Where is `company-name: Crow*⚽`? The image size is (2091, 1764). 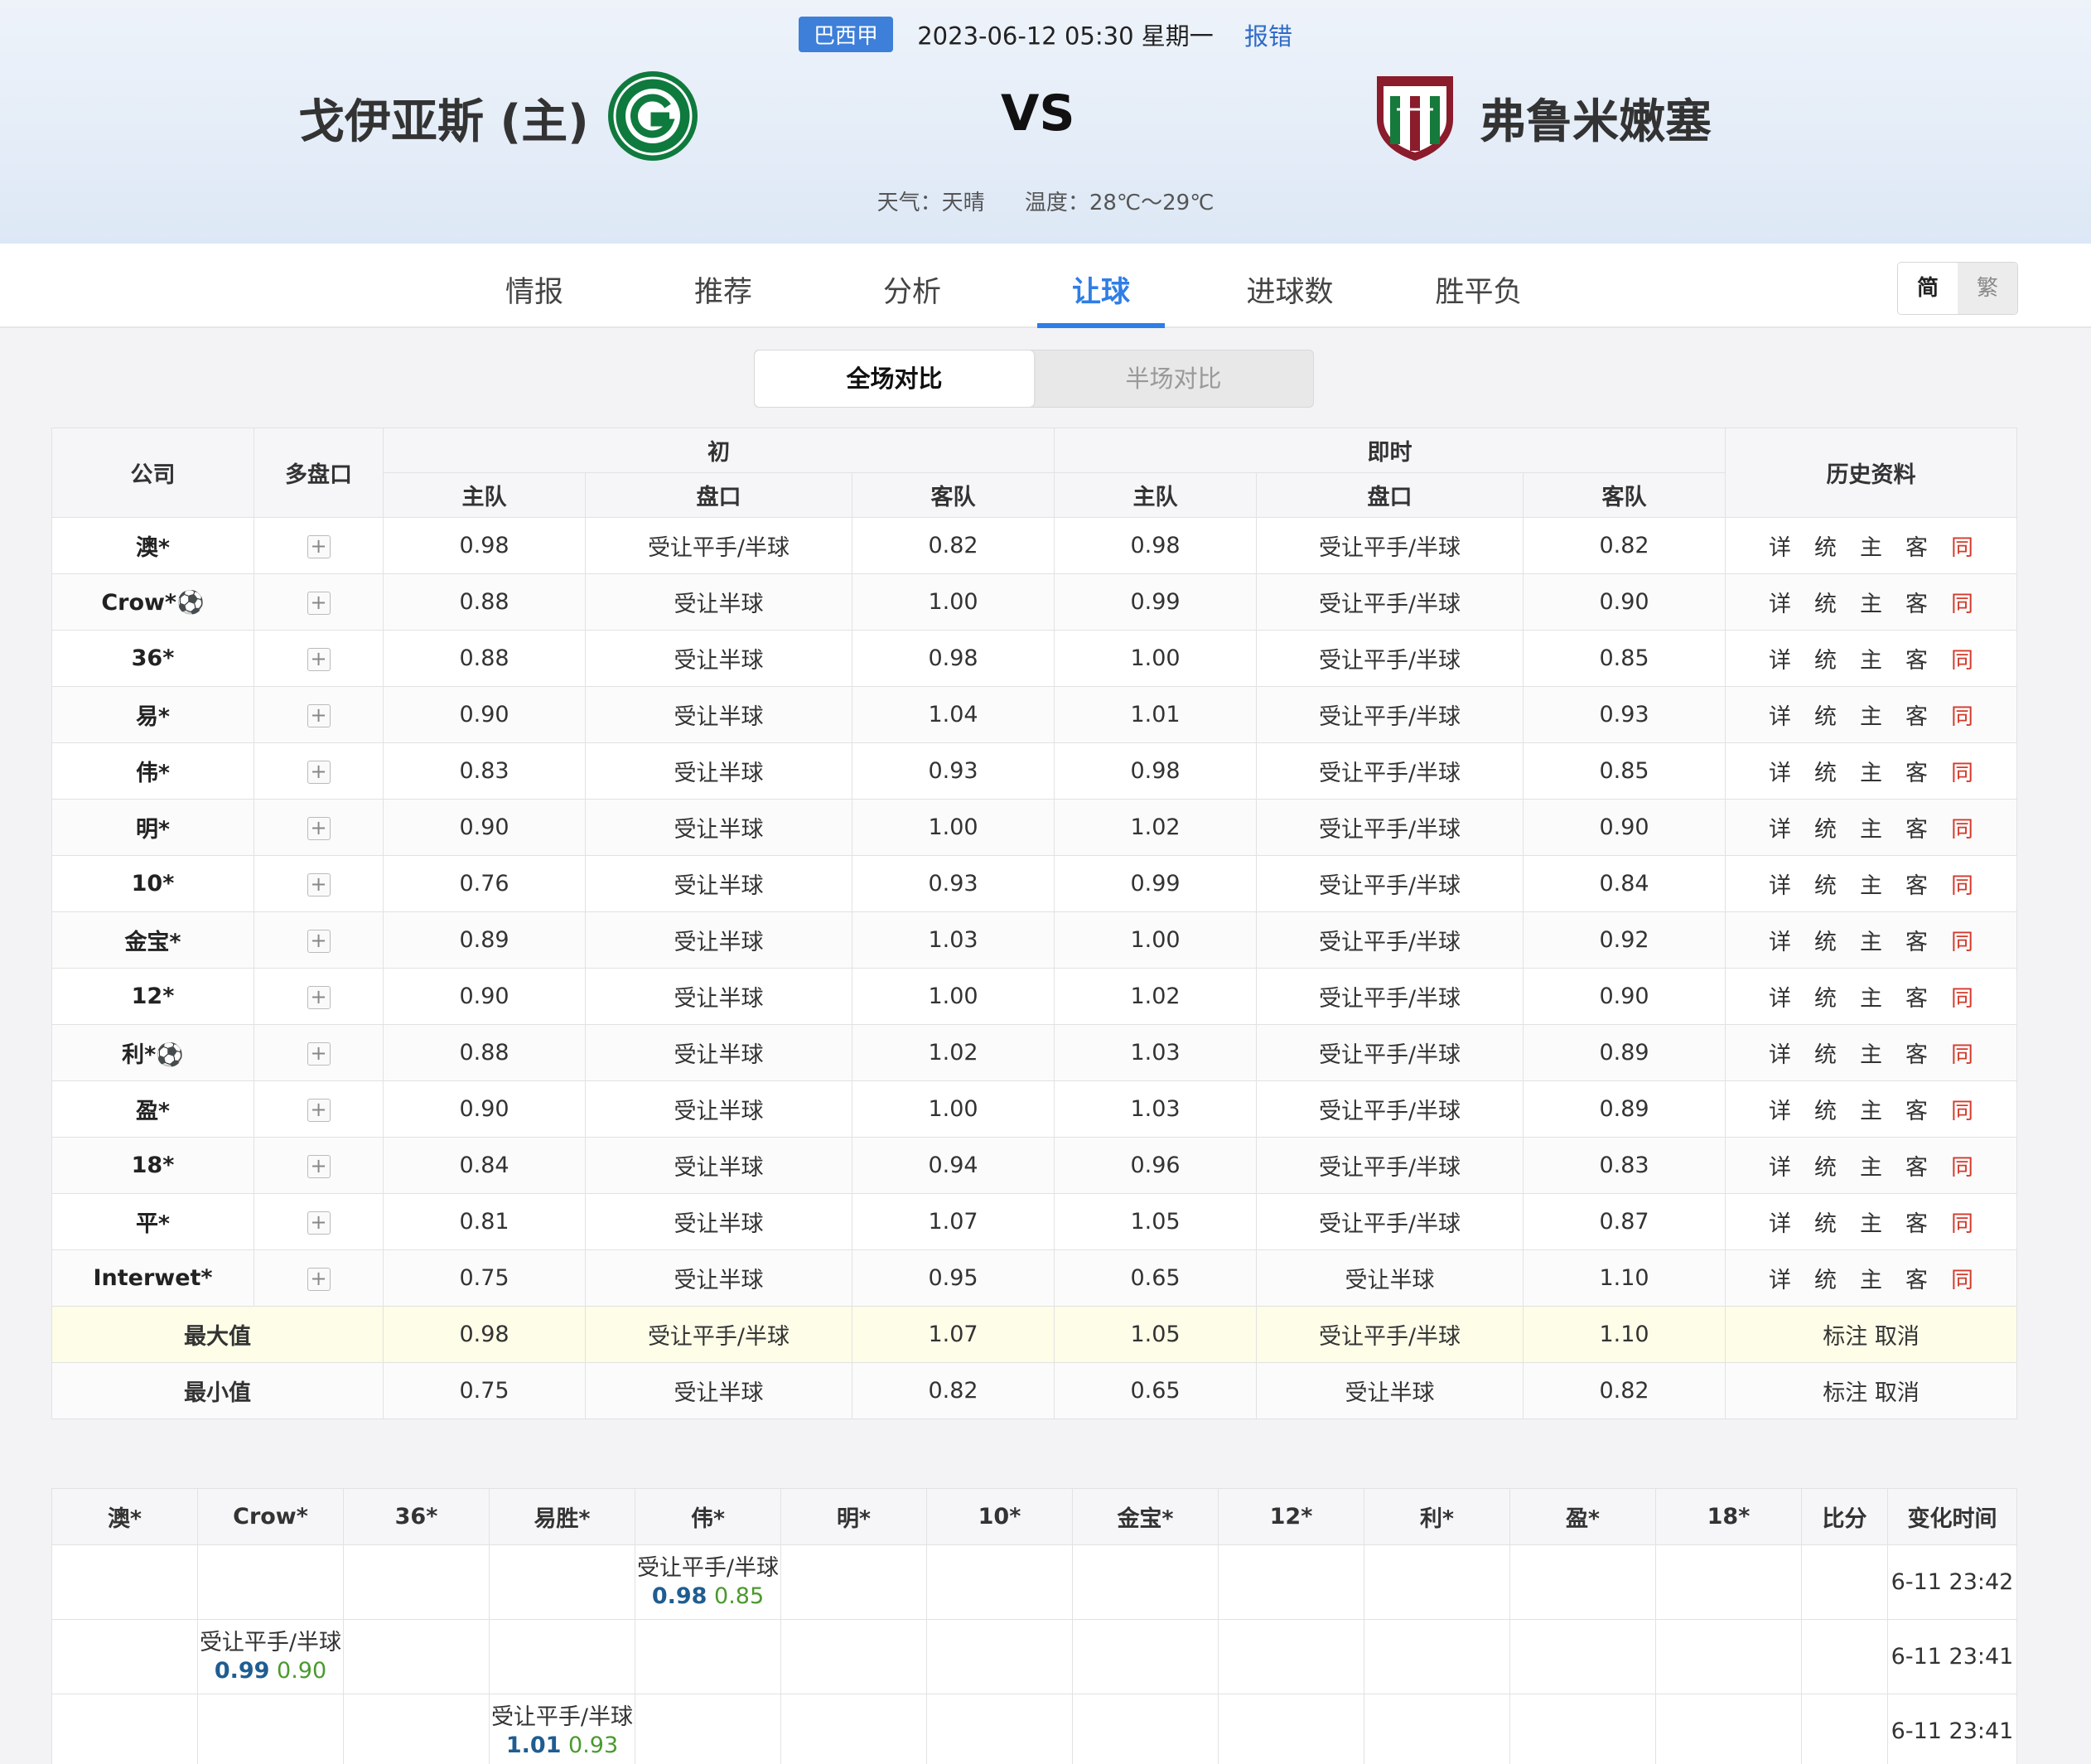
company-name: Crow*⚽ is located at coordinates (152, 602).